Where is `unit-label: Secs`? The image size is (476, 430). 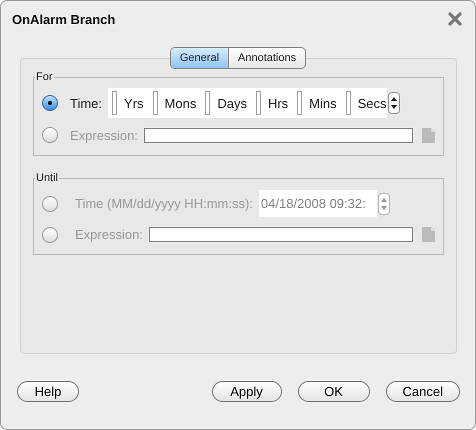 unit-label: Secs is located at coordinates (372, 103).